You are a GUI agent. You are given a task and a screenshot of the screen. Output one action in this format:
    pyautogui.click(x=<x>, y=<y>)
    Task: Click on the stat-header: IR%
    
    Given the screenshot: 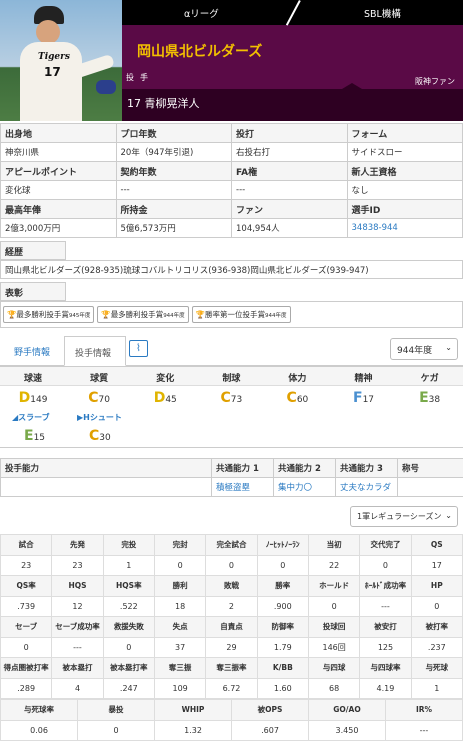 What is the action you would take?
    pyautogui.click(x=424, y=710)
    